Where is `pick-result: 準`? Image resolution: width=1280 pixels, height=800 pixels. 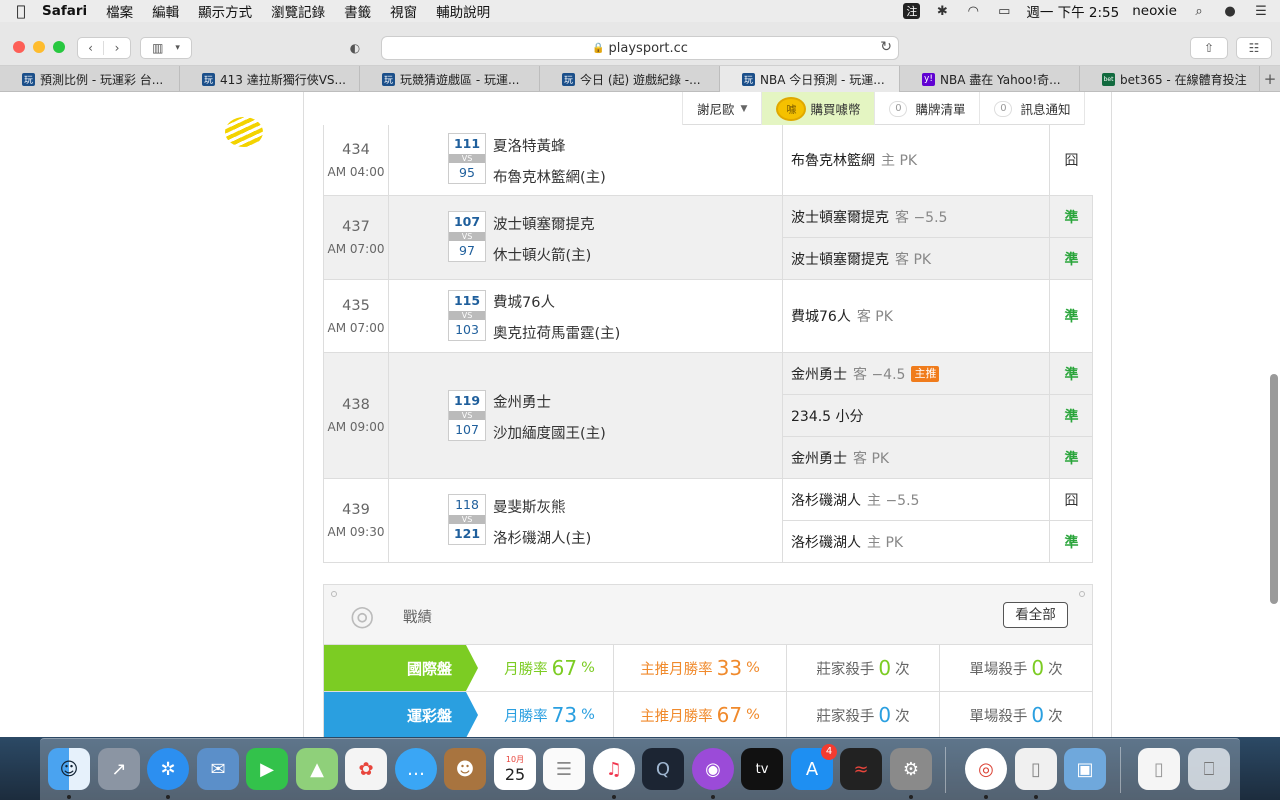 pick-result: 準 is located at coordinates (1071, 316).